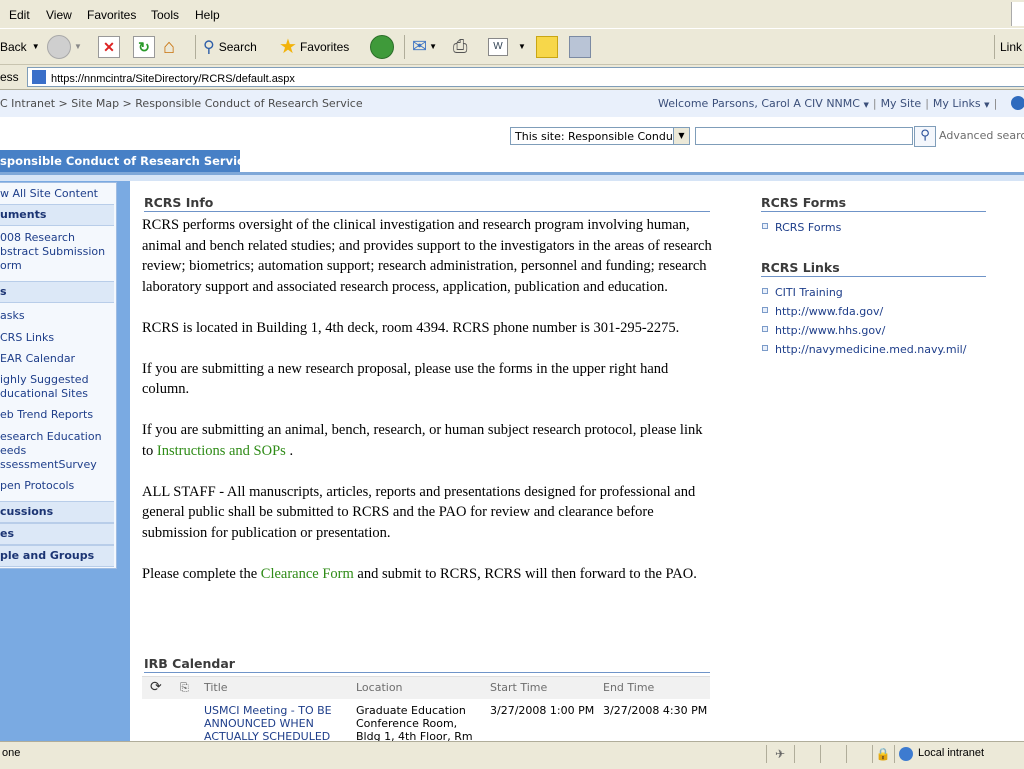  I want to click on quick-launch-header-documents: uments, so click(57, 215).